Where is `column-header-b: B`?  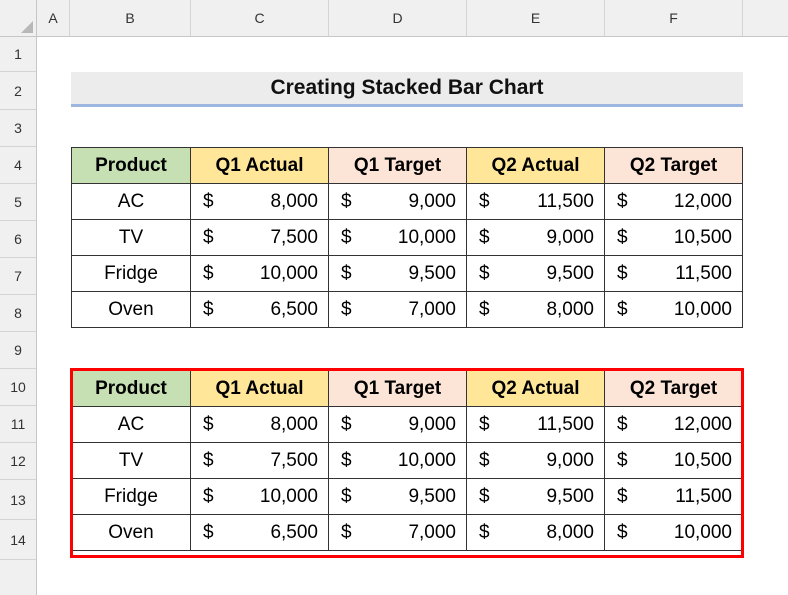 column-header-b: B is located at coordinates (130, 18).